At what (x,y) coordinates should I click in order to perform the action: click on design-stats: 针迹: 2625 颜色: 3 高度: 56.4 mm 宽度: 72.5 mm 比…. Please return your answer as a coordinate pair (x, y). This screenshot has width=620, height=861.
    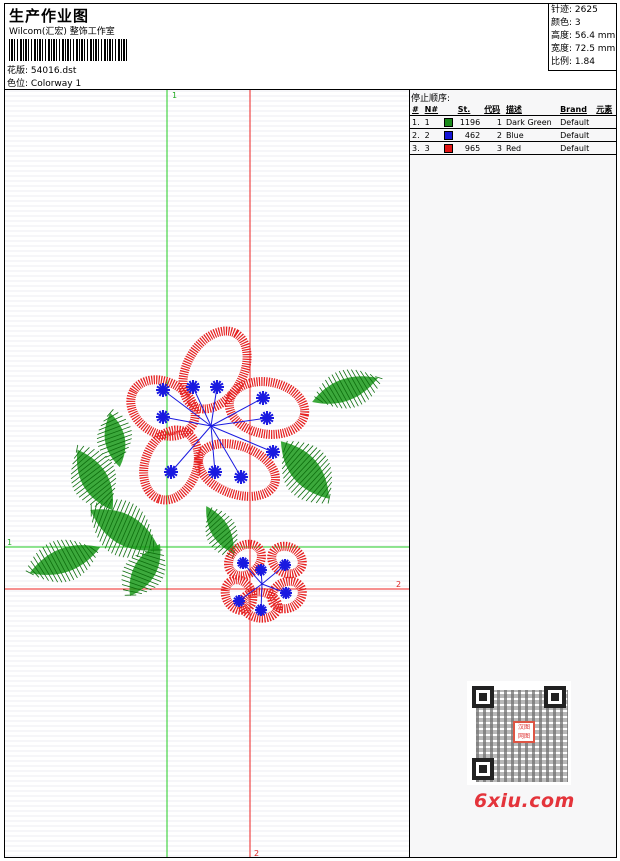
    Looking at the image, I should click on (582, 37).